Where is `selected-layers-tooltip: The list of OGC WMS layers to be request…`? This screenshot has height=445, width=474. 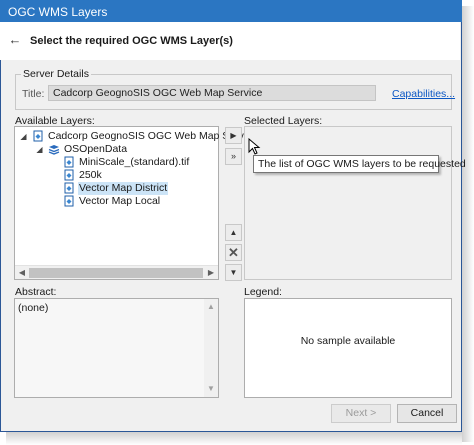
selected-layers-tooltip: The list of OGC WMS layers to be request… is located at coordinates (359, 164).